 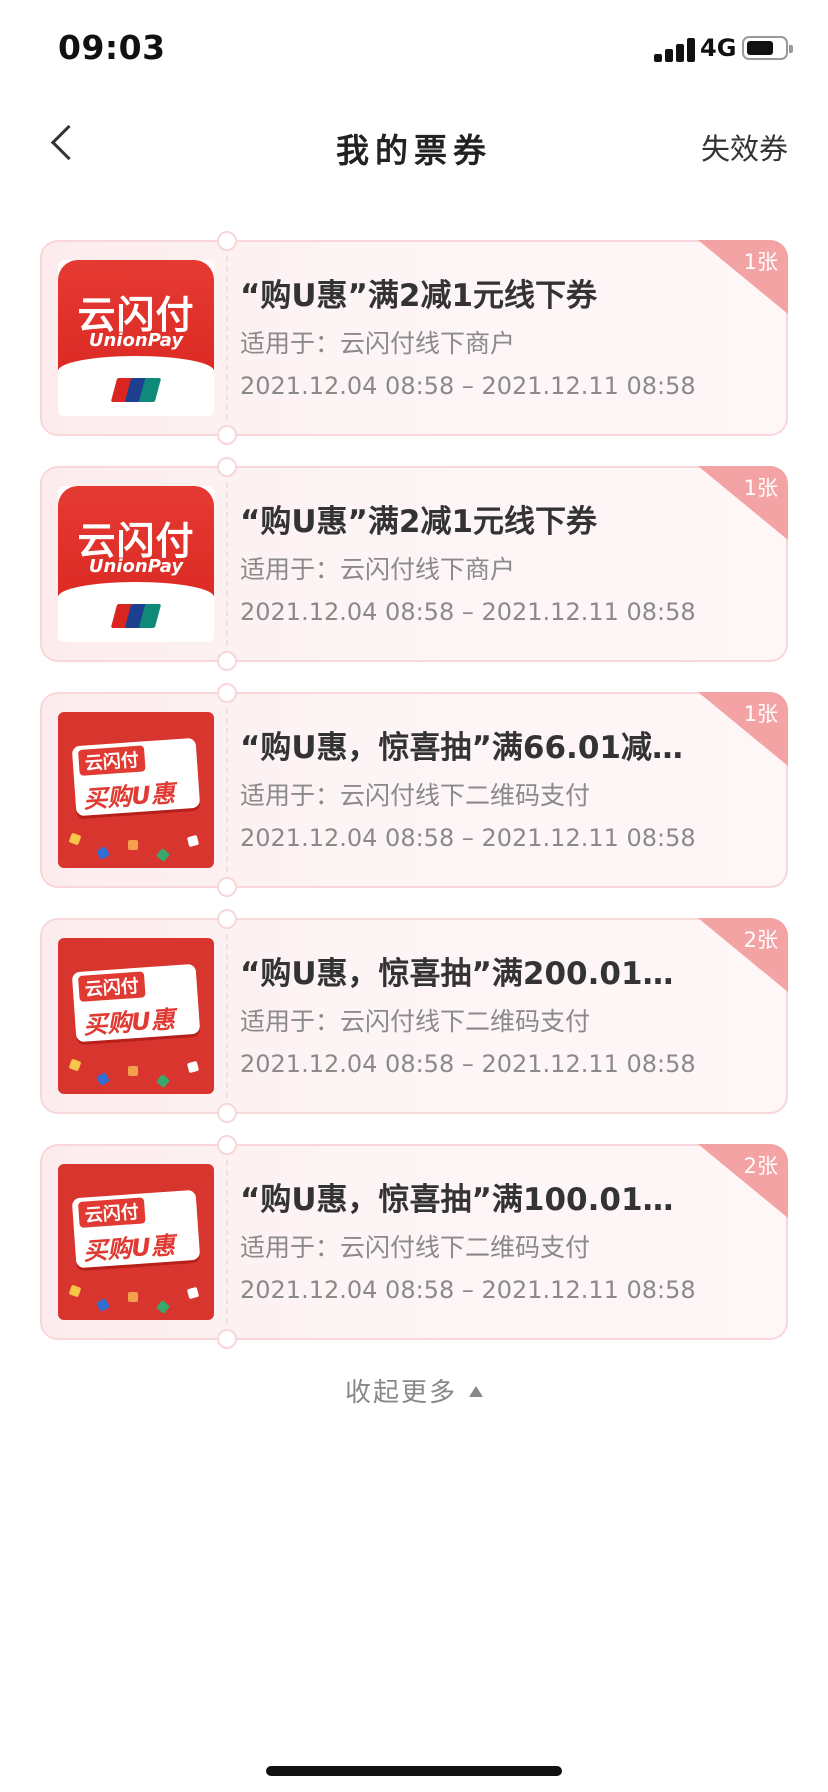 What do you see at coordinates (767, 48) in the screenshot?
I see `battery-icon` at bounding box center [767, 48].